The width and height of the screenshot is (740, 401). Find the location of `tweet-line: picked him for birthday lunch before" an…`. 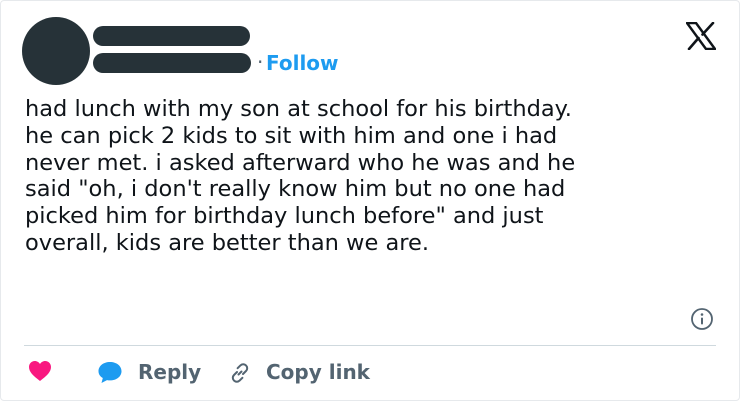

tweet-line: picked him for birthday lunch before" an… is located at coordinates (284, 216).